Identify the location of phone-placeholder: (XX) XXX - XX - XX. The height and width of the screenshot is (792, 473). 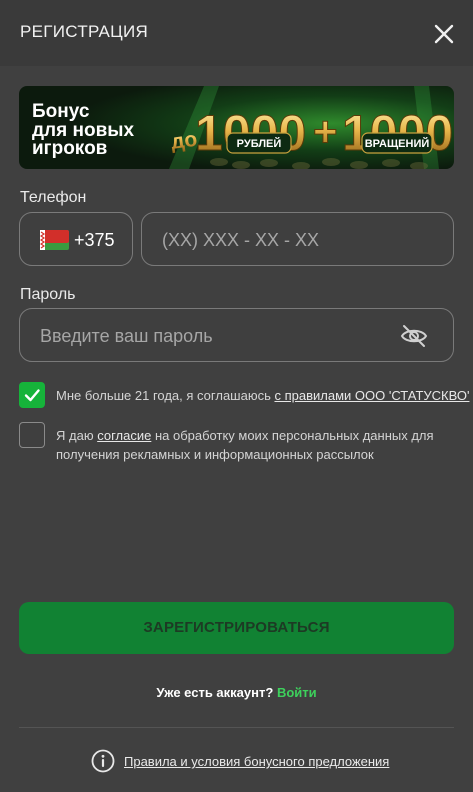
(241, 240).